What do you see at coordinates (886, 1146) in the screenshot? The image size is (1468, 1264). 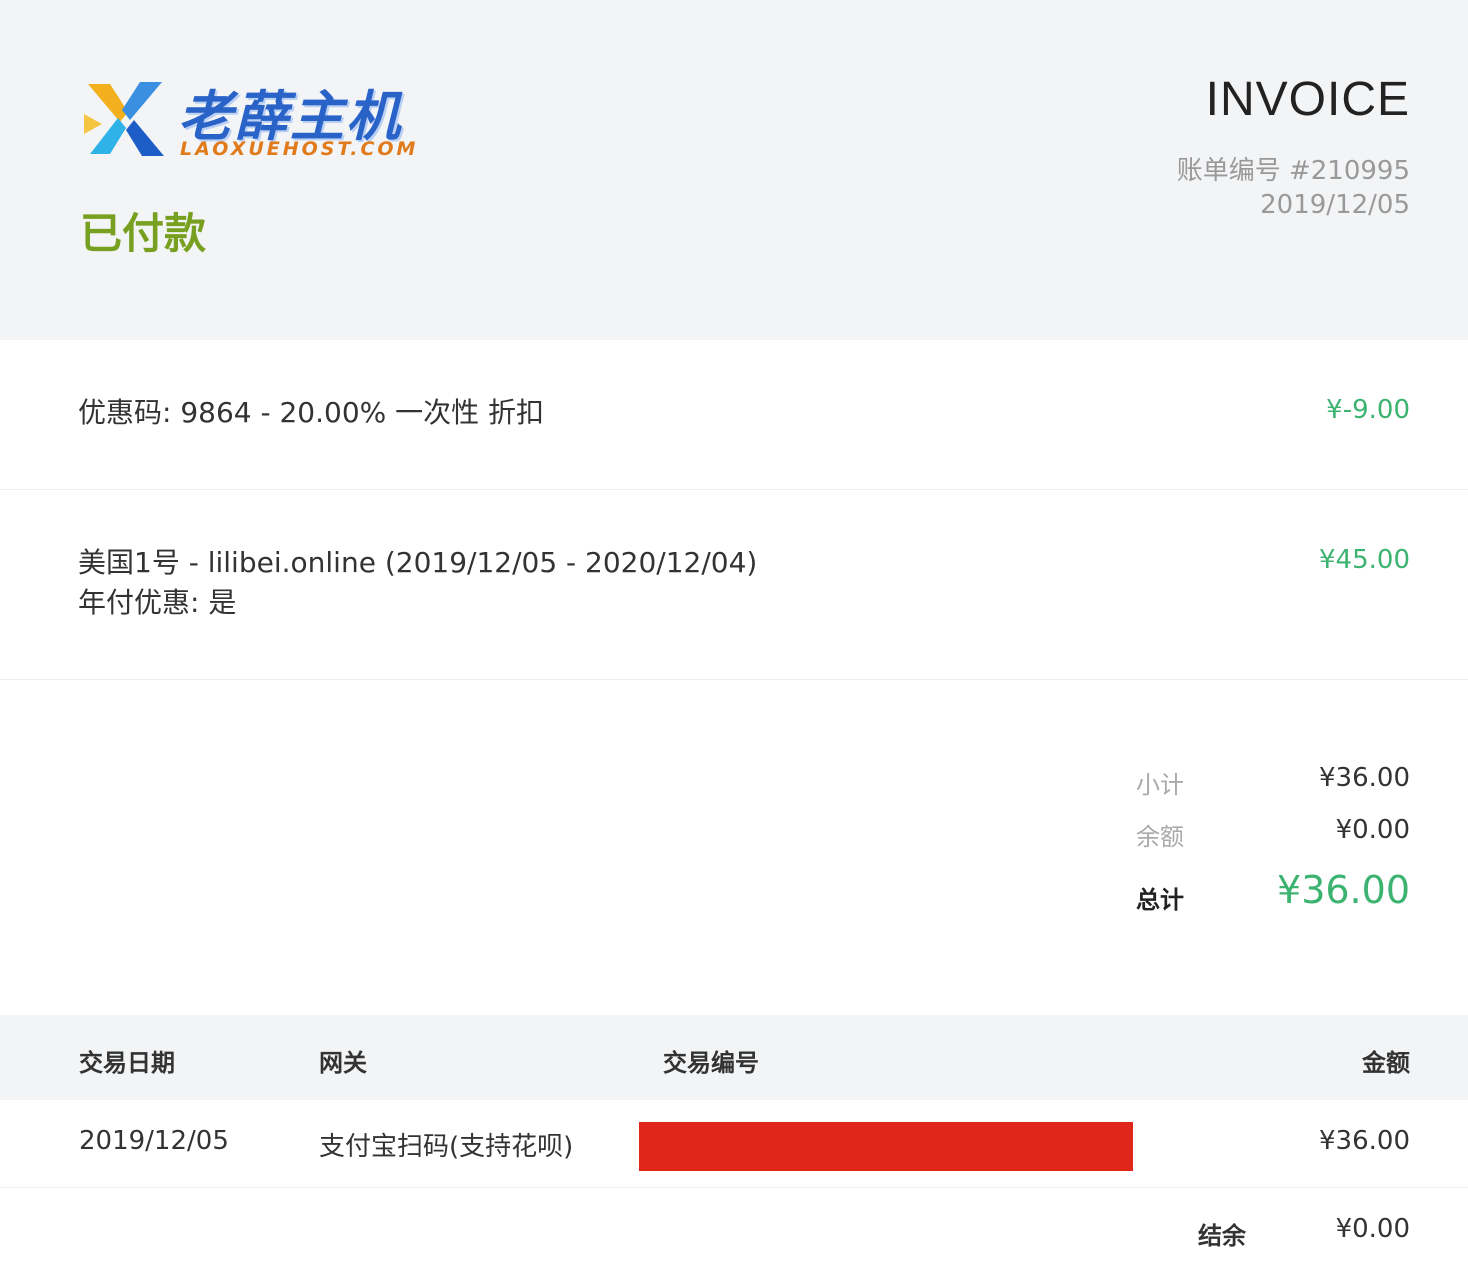 I see `redacted-transaction-id` at bounding box center [886, 1146].